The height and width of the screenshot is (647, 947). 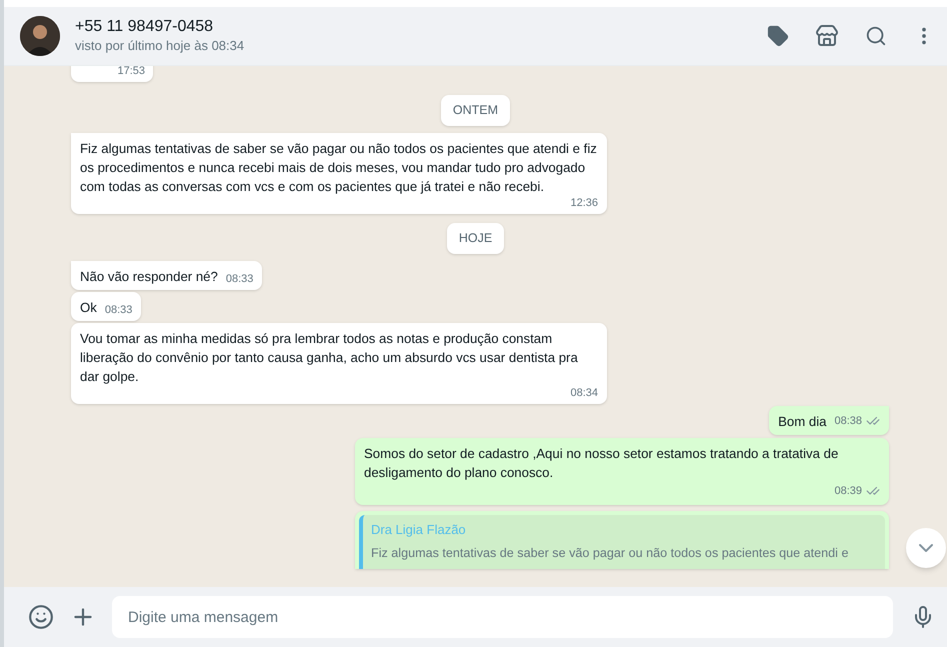 What do you see at coordinates (583, 203) in the screenshot?
I see `message-time: 12:36` at bounding box center [583, 203].